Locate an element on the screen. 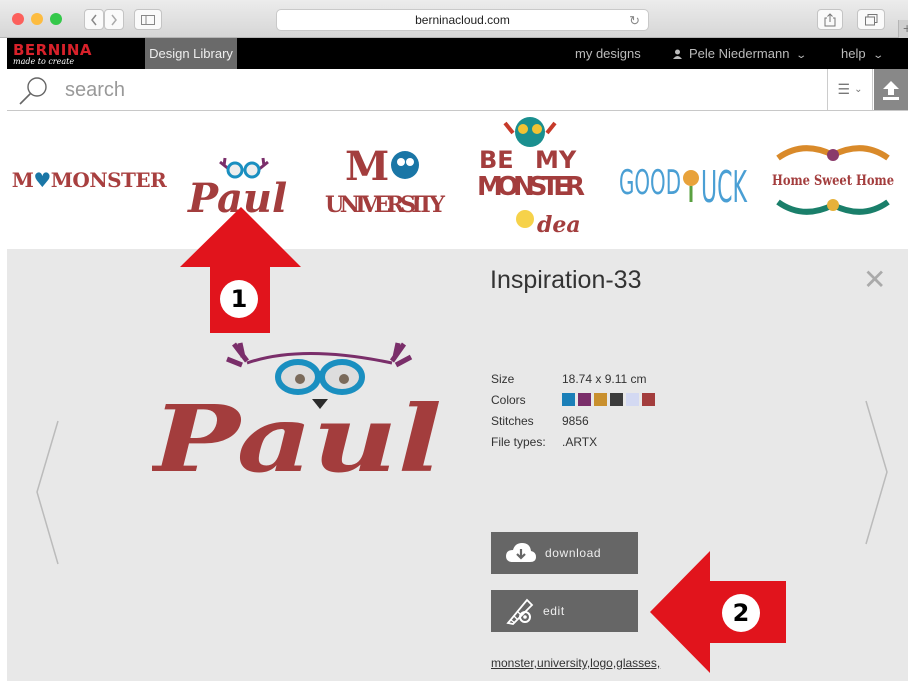  zoom-window-button is located at coordinates (56, 19).